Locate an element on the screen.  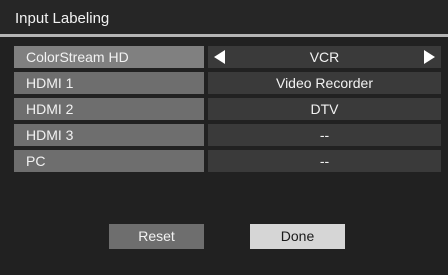
input-value-colorstream-hd: VCR is located at coordinates (324, 57).